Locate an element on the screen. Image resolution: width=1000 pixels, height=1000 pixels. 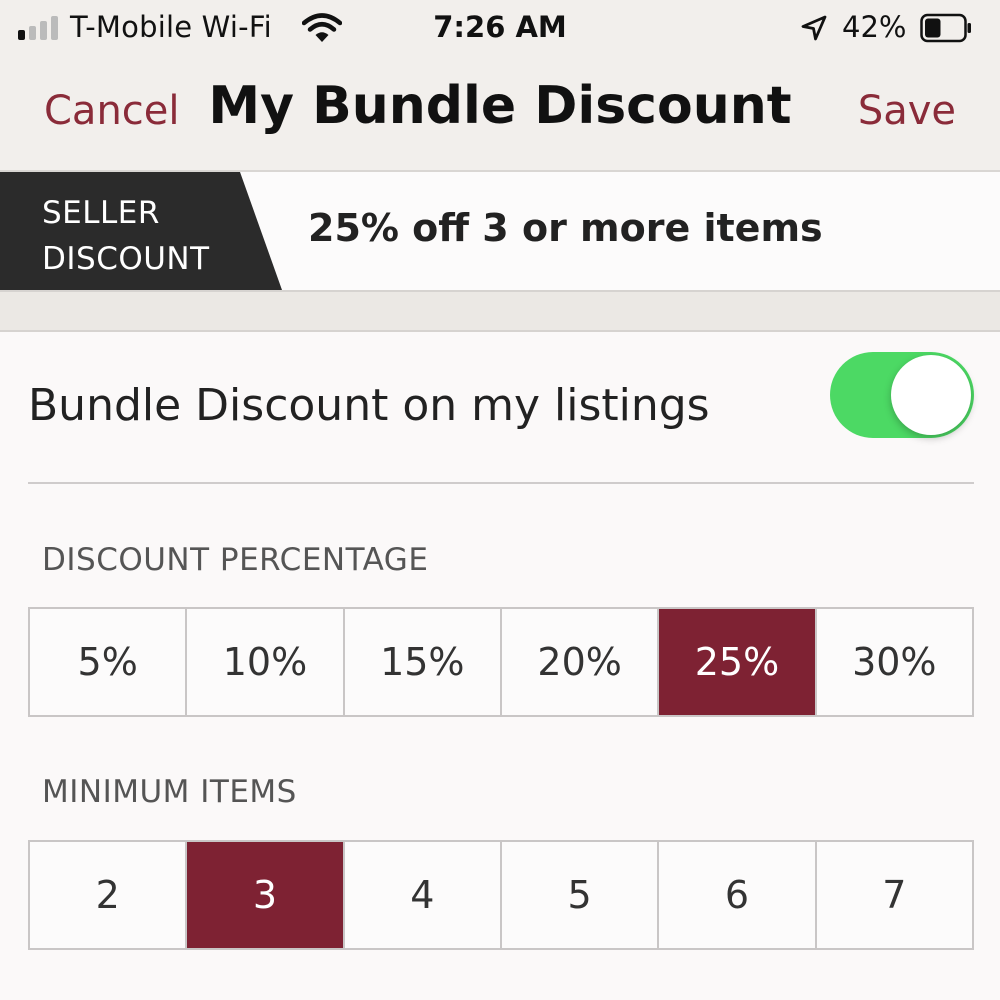
toggle-knob is located at coordinates (931, 395).